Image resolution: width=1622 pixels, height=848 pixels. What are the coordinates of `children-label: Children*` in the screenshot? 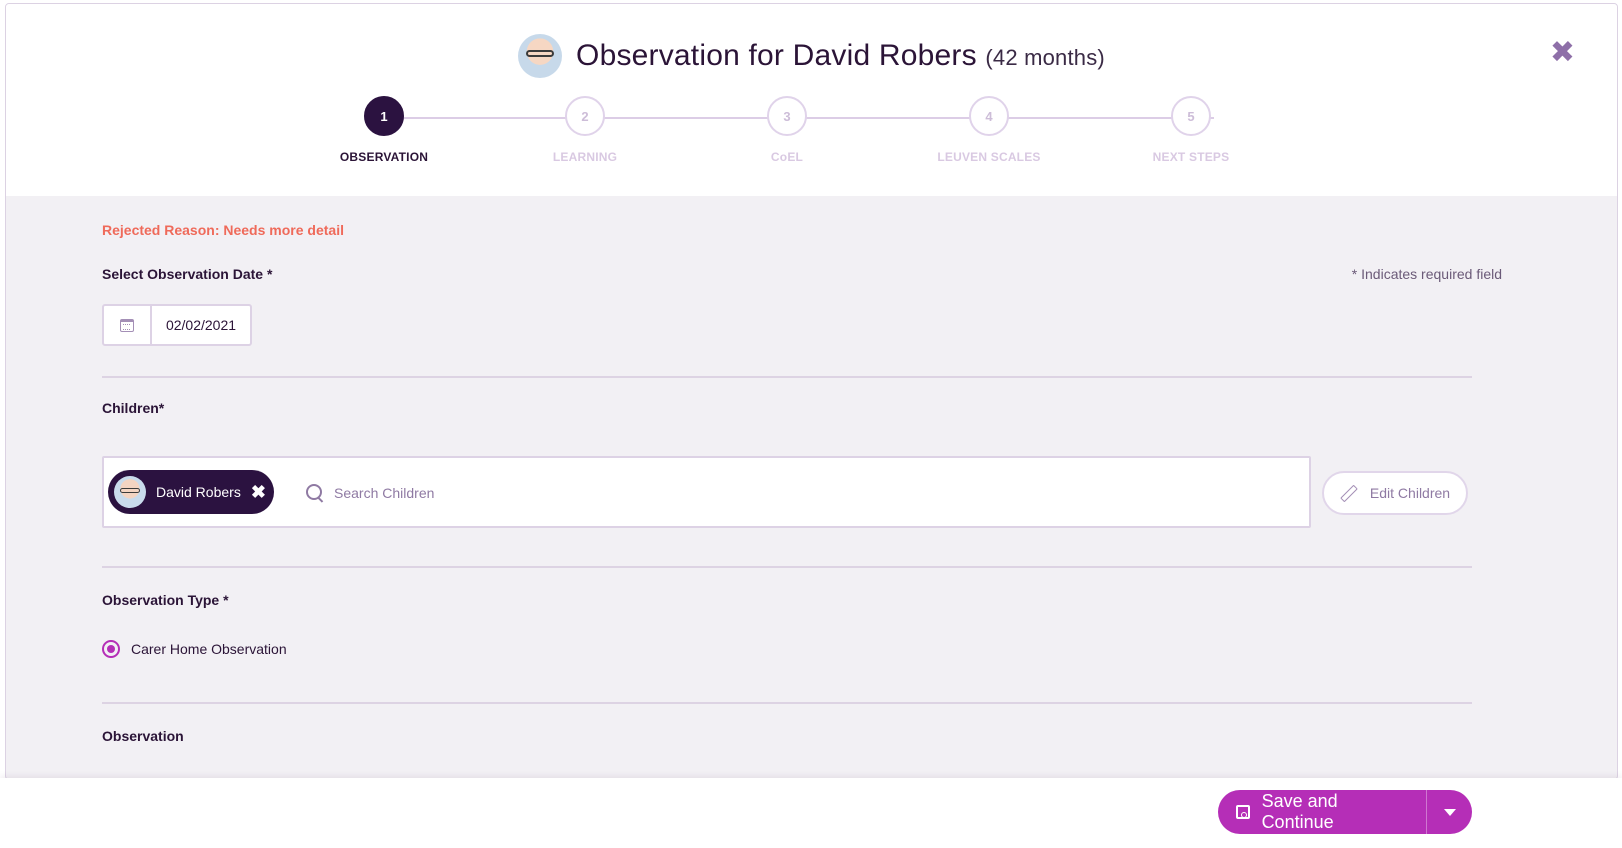 It's located at (133, 408).